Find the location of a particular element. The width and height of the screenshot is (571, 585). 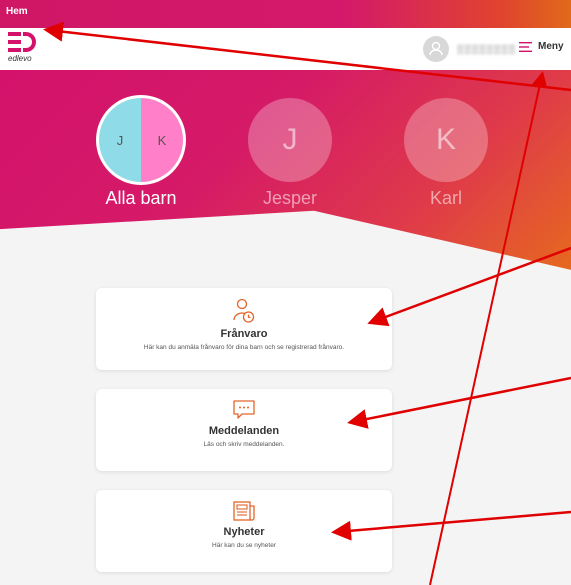

chat-bubble-icon is located at coordinates (244, 409).